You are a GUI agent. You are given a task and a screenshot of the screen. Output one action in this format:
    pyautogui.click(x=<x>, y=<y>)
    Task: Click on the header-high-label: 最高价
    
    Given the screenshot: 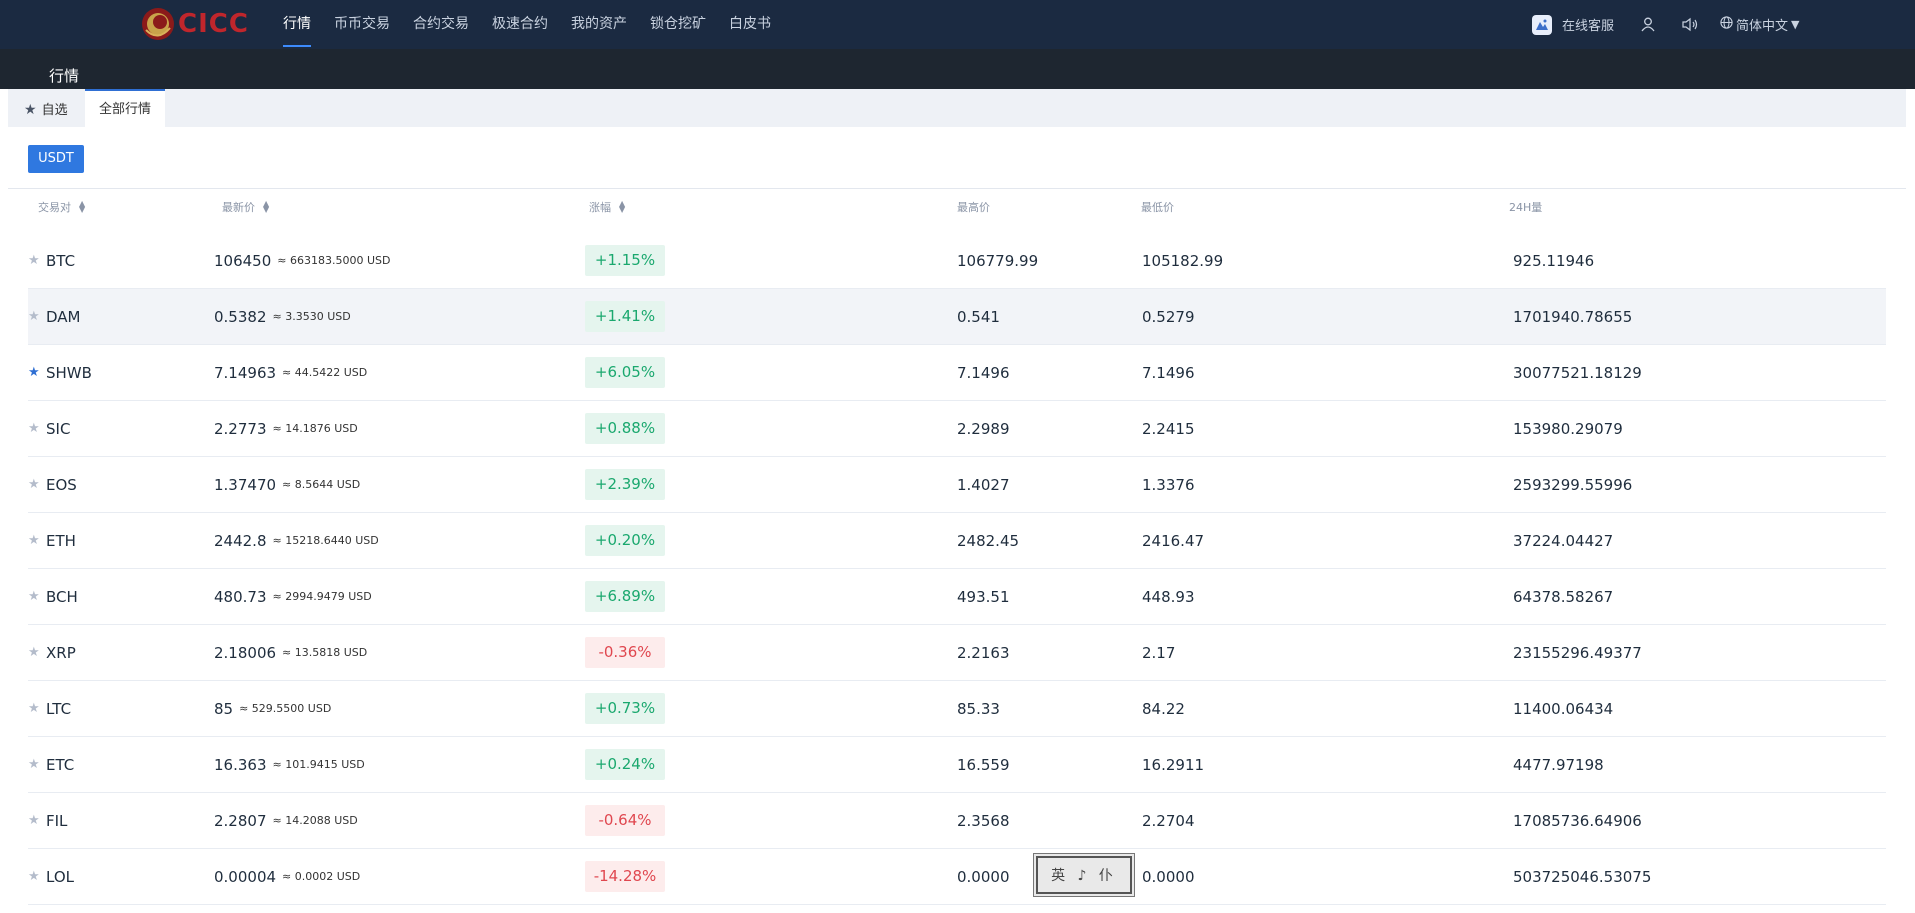 What is the action you would take?
    pyautogui.click(x=973, y=207)
    